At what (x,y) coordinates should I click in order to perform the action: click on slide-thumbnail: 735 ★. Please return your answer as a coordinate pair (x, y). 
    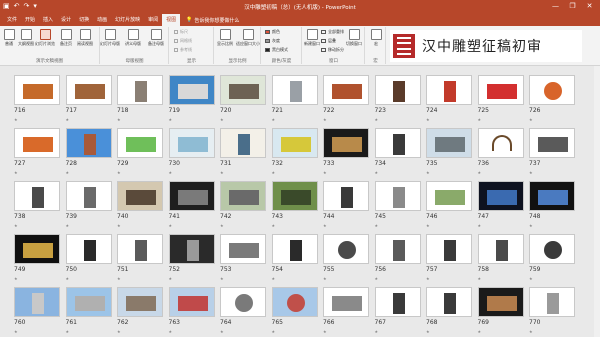
    Looking at the image, I should click on (449, 151).